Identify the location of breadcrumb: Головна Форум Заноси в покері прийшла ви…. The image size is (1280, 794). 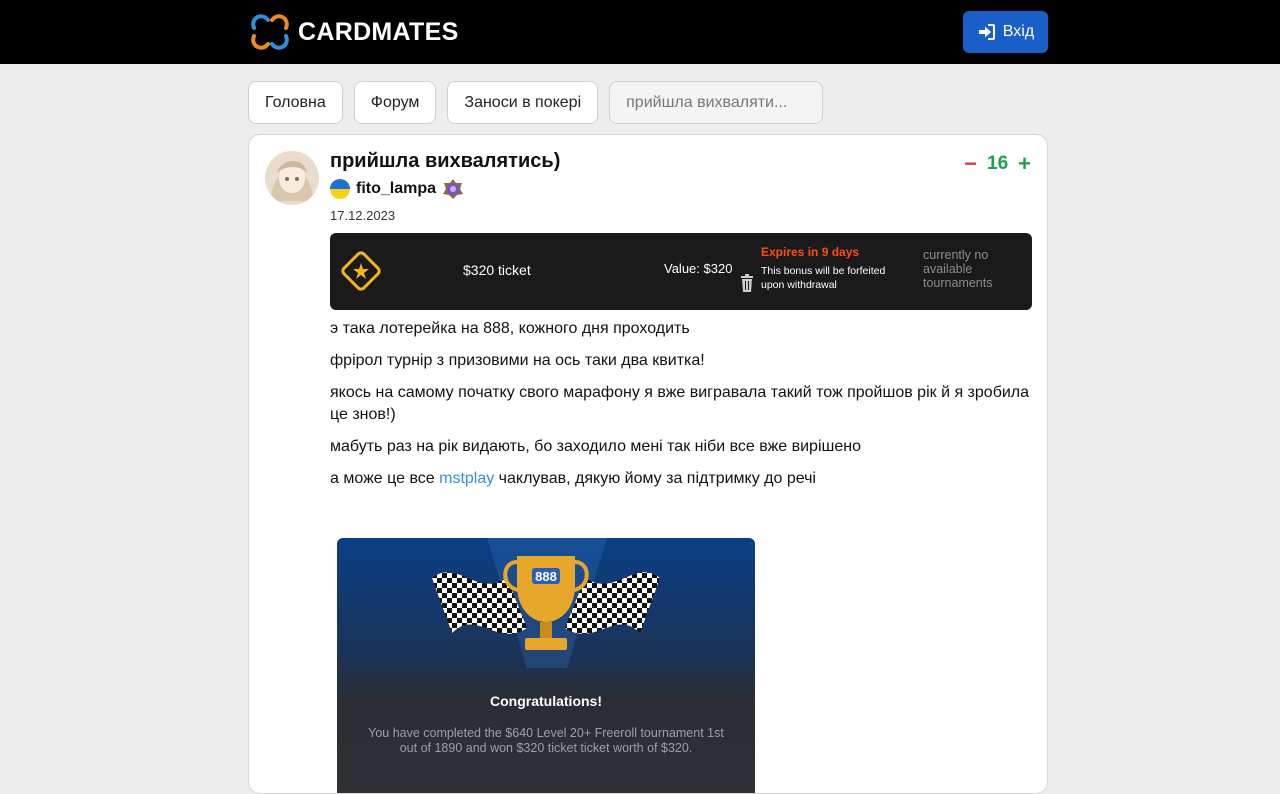
(536, 102).